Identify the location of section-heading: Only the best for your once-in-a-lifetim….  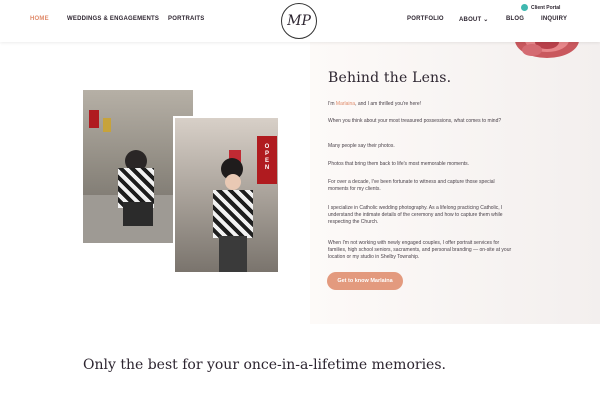
(264, 365).